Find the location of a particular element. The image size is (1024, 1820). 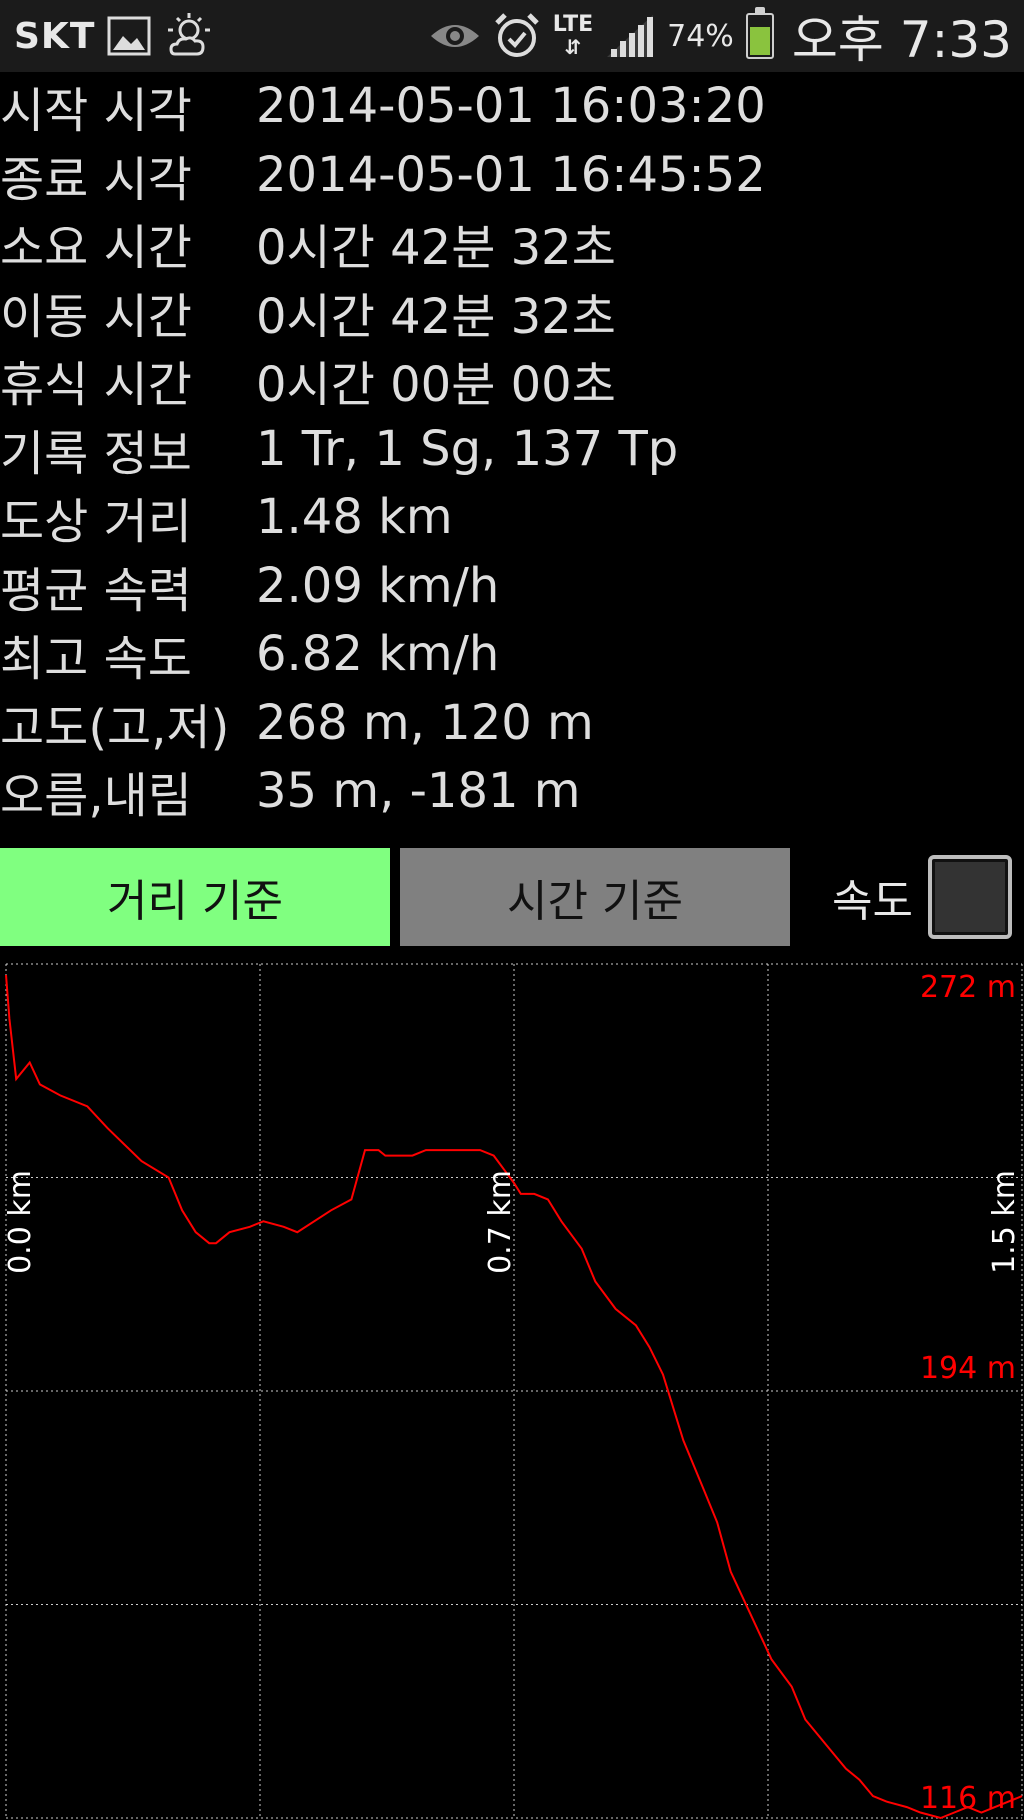

info-value: 2014-05-01 16:45:52 is located at coordinates (511, 174).